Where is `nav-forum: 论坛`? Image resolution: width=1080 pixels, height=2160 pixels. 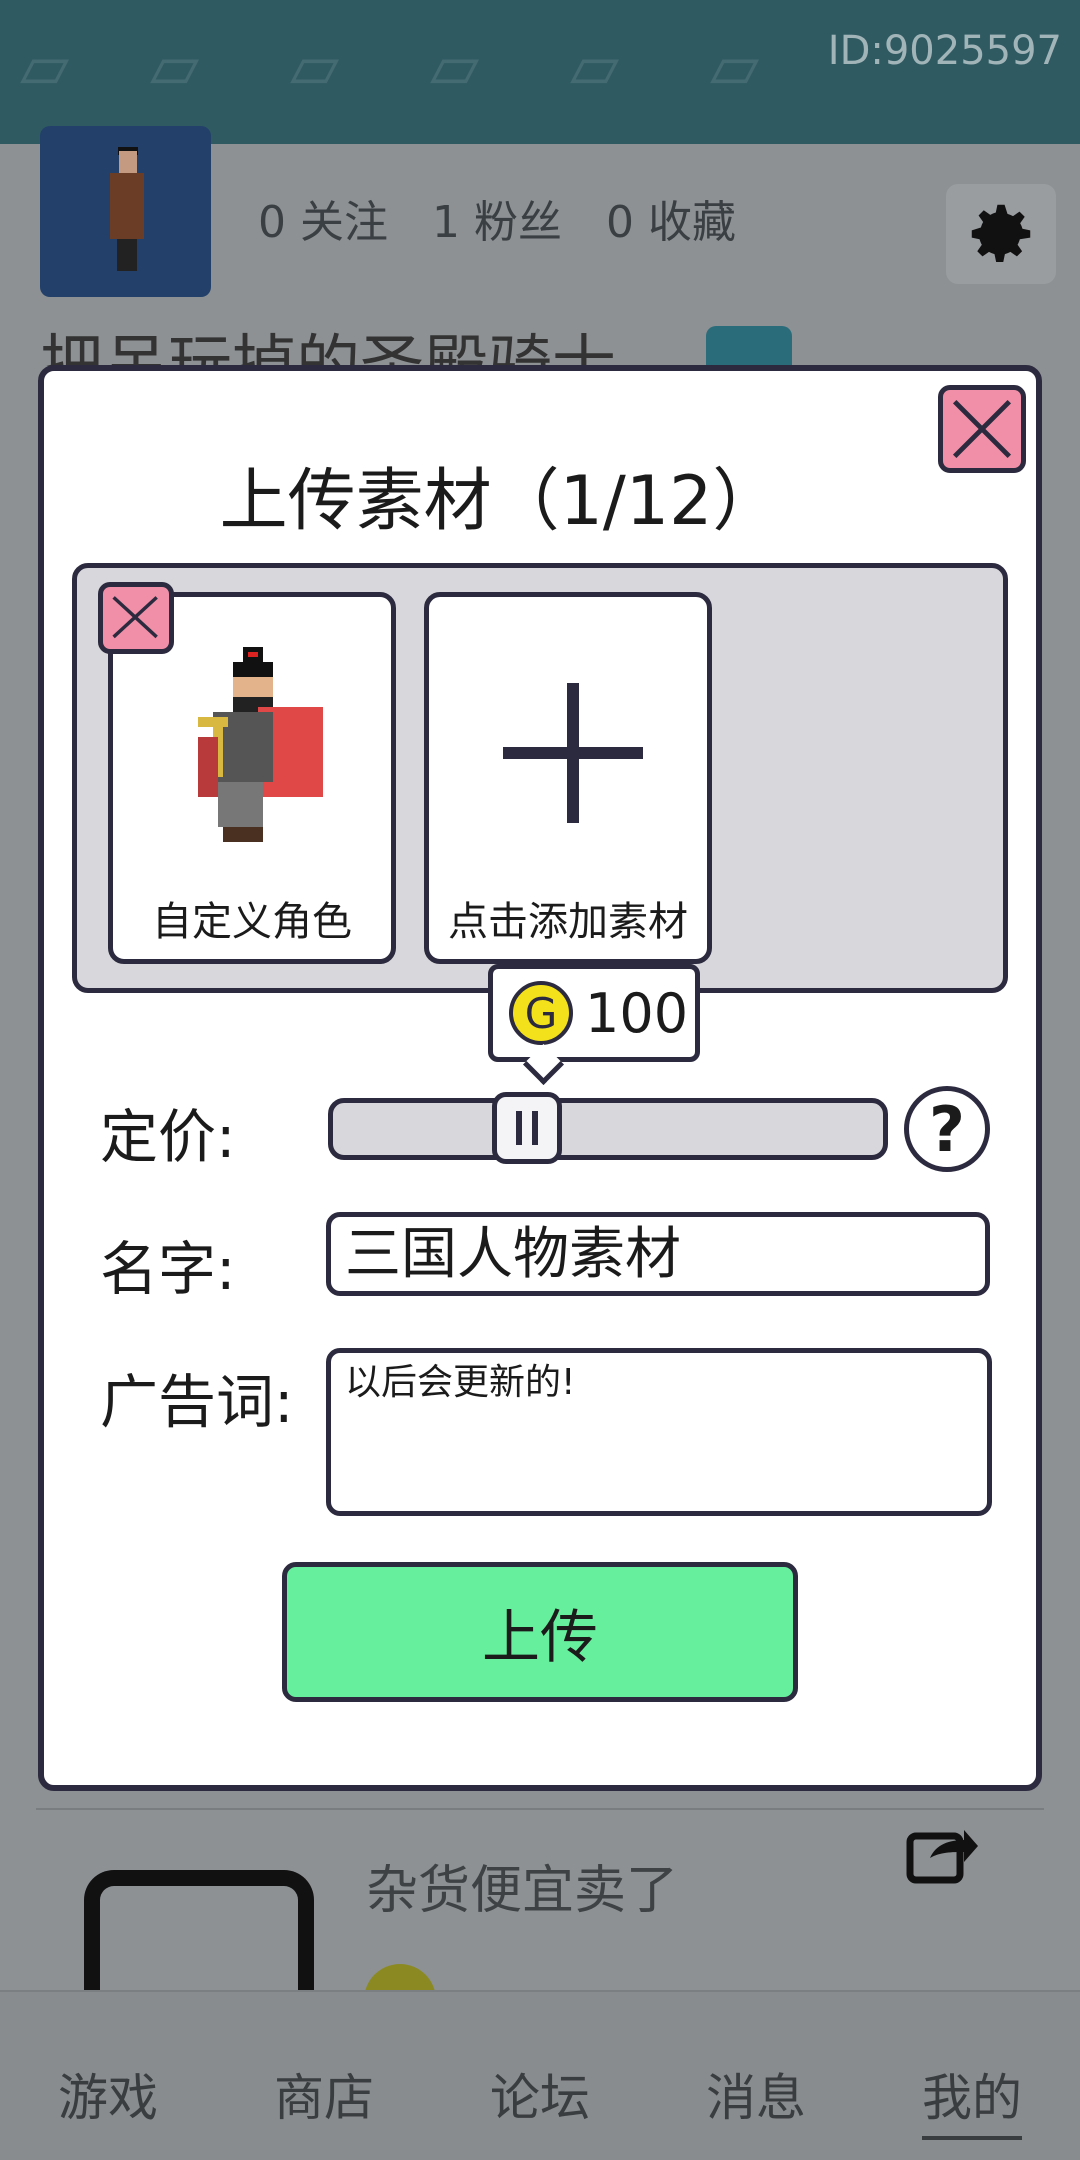
nav-forum: 论坛 is located at coordinates (540, 2094).